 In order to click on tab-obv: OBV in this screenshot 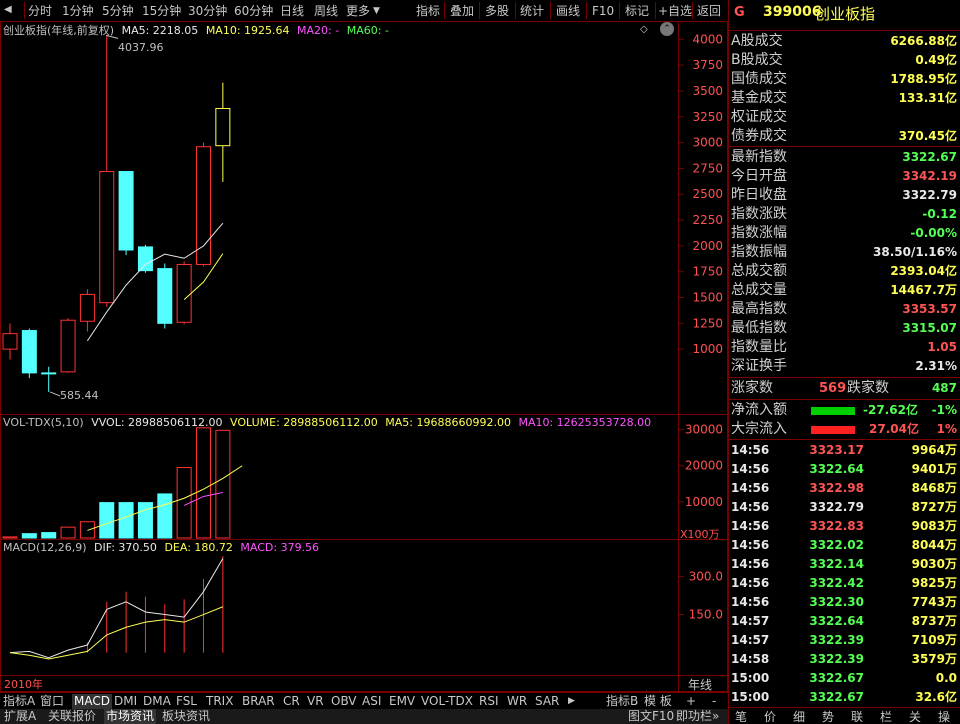, I will do `click(344, 701)`.